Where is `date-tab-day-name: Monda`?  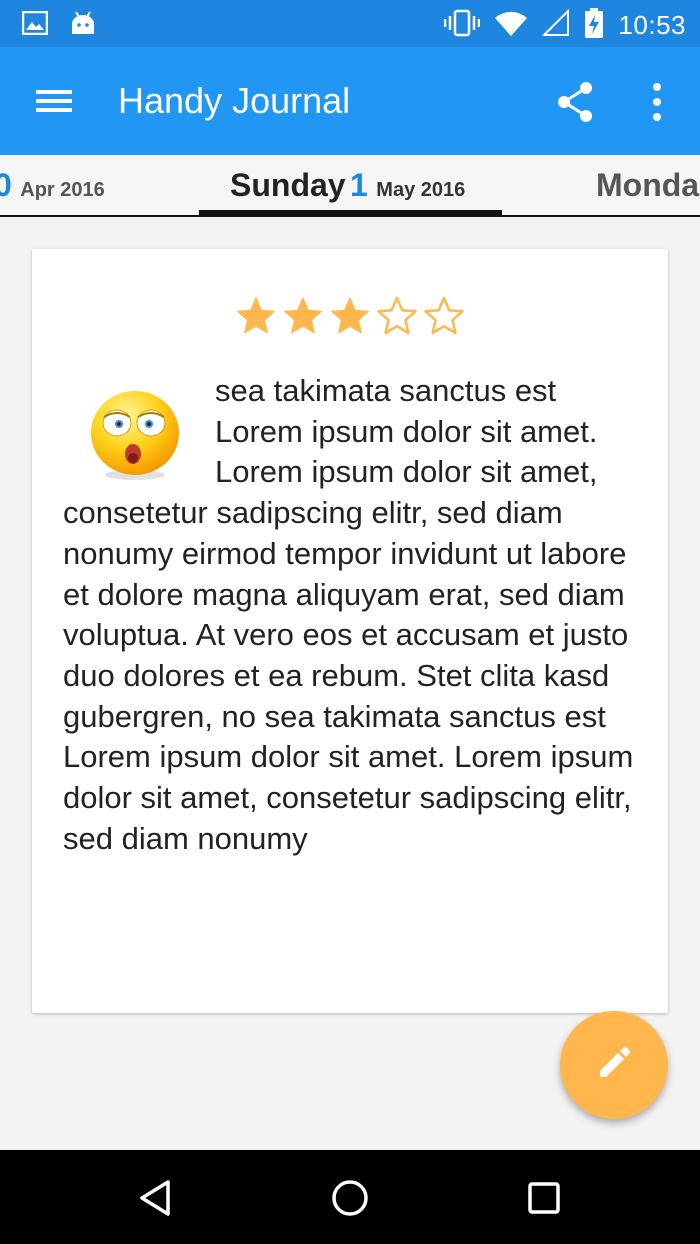
date-tab-day-name: Monda is located at coordinates (648, 185).